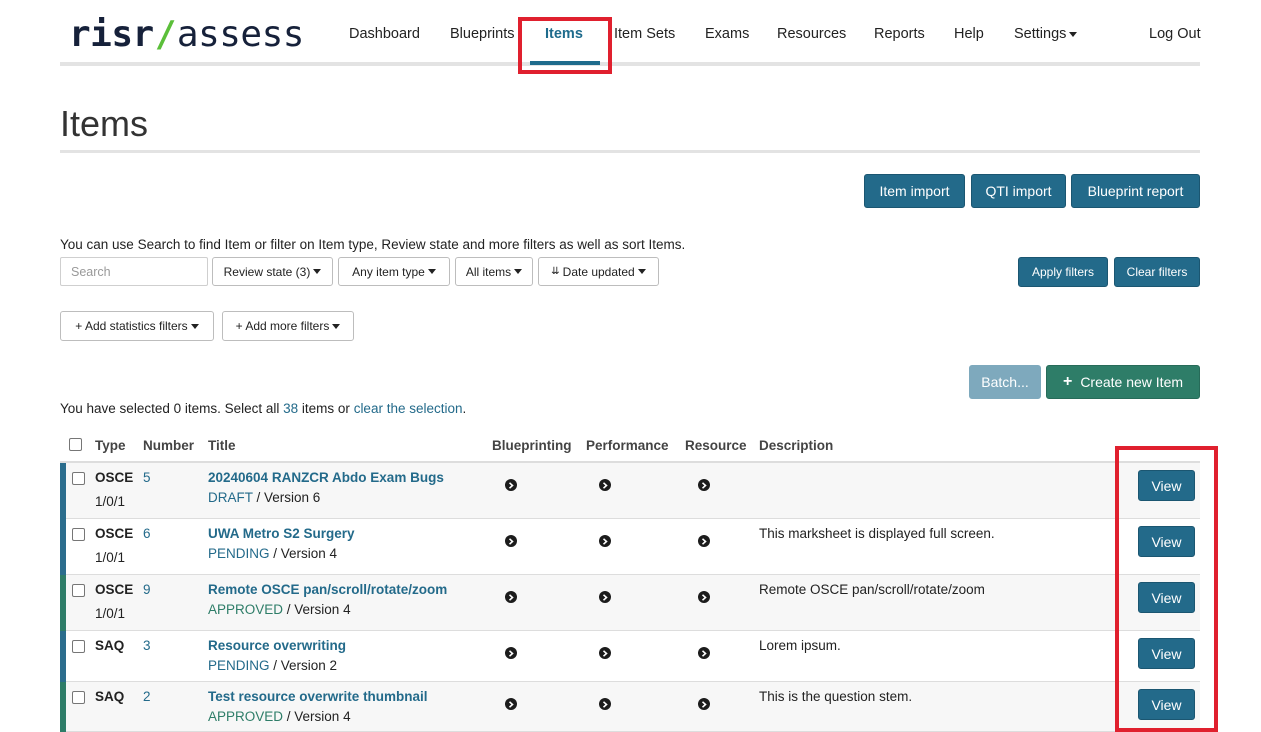 This screenshot has height=732, width=1261. Describe the element at coordinates (110, 613) in the screenshot. I see `item-type-counts: 1/0/1` at that location.